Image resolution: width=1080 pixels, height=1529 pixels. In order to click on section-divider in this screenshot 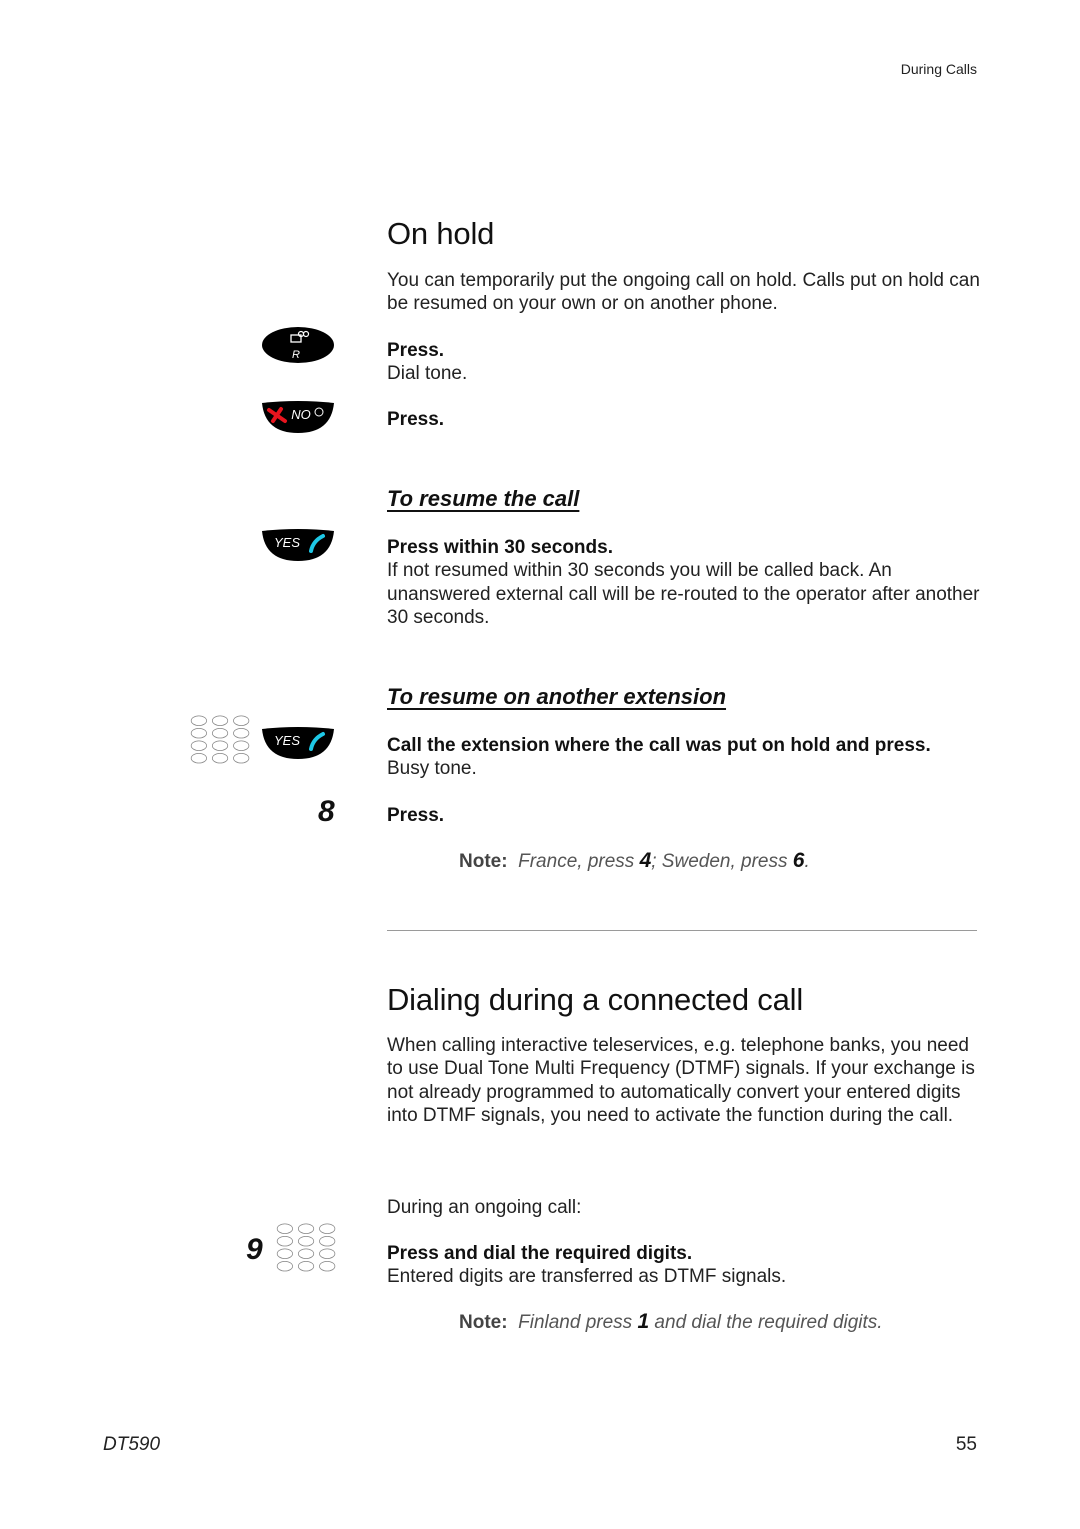, I will do `click(682, 930)`.